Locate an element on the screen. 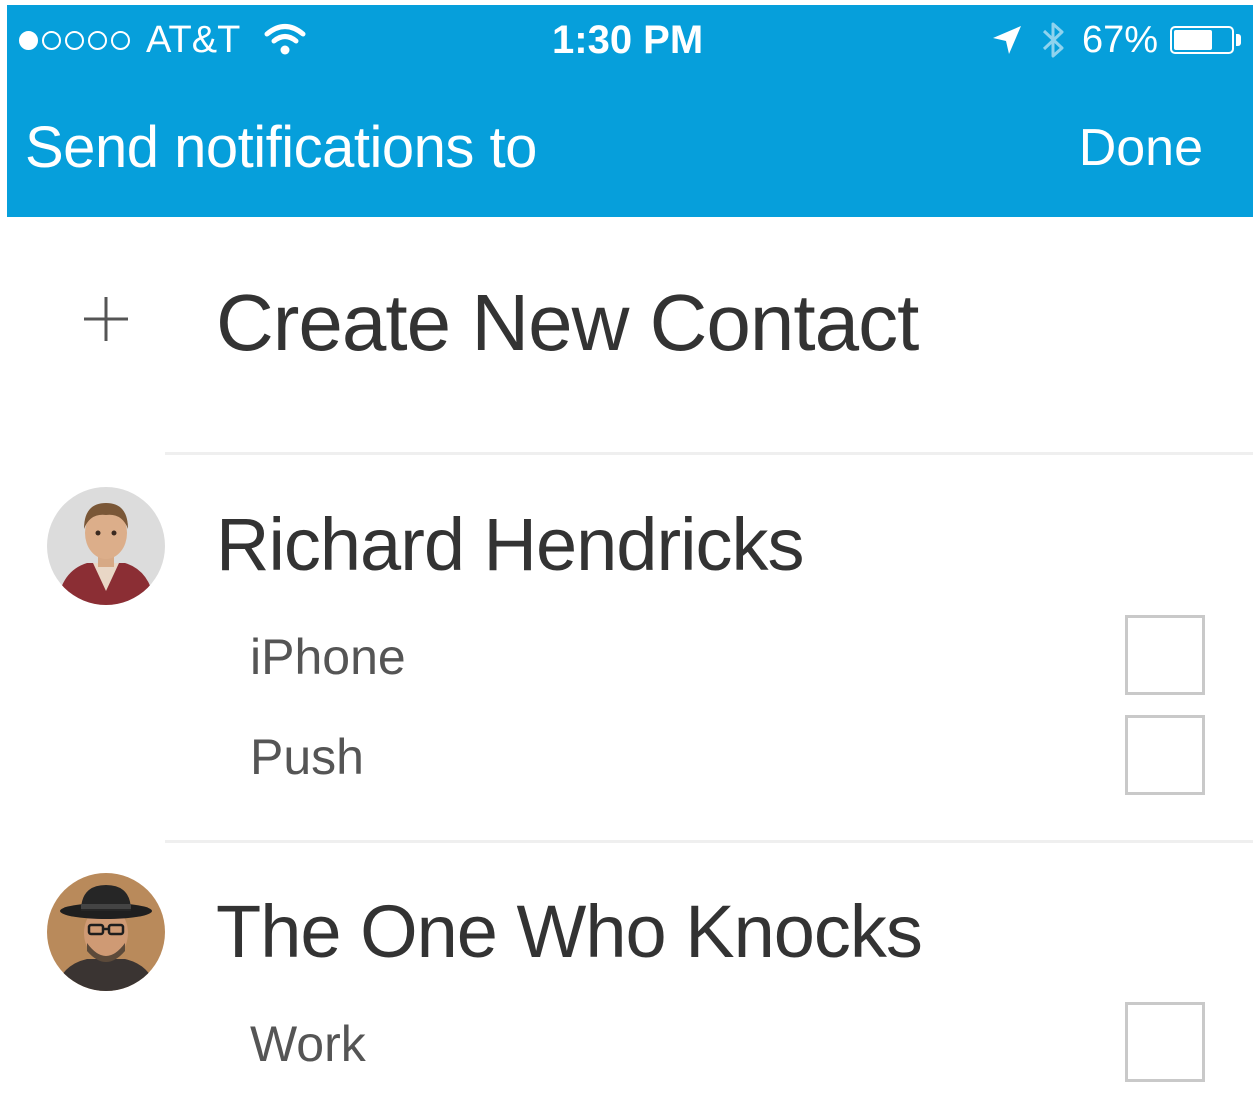 The height and width of the screenshot is (1120, 1253). status-right-group: 67% is located at coordinates (1115, 40).